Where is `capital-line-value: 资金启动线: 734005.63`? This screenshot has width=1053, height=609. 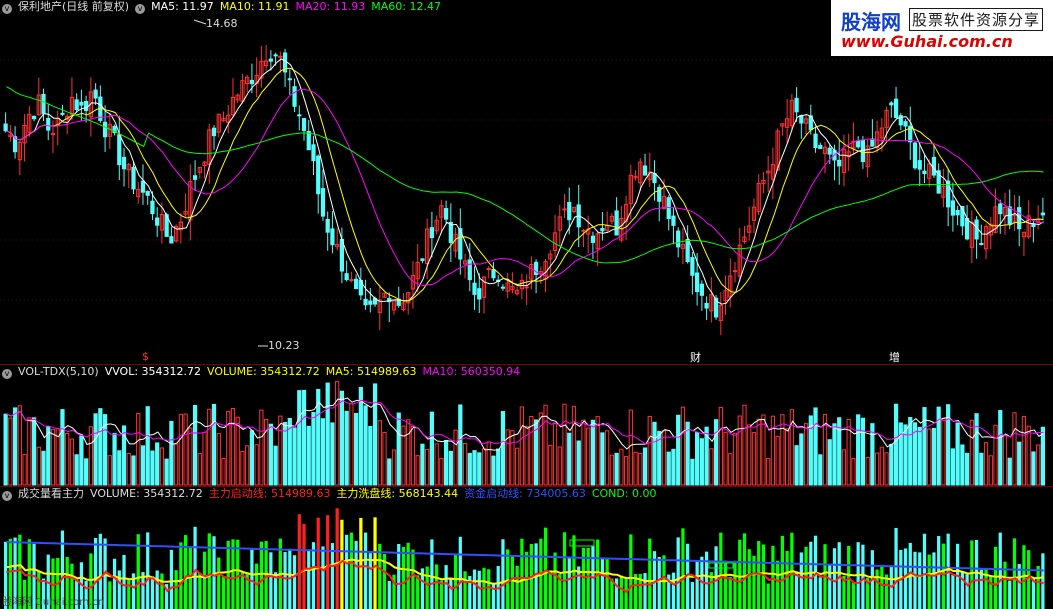 capital-line-value: 资金启动线: 734005.63 is located at coordinates (525, 493).